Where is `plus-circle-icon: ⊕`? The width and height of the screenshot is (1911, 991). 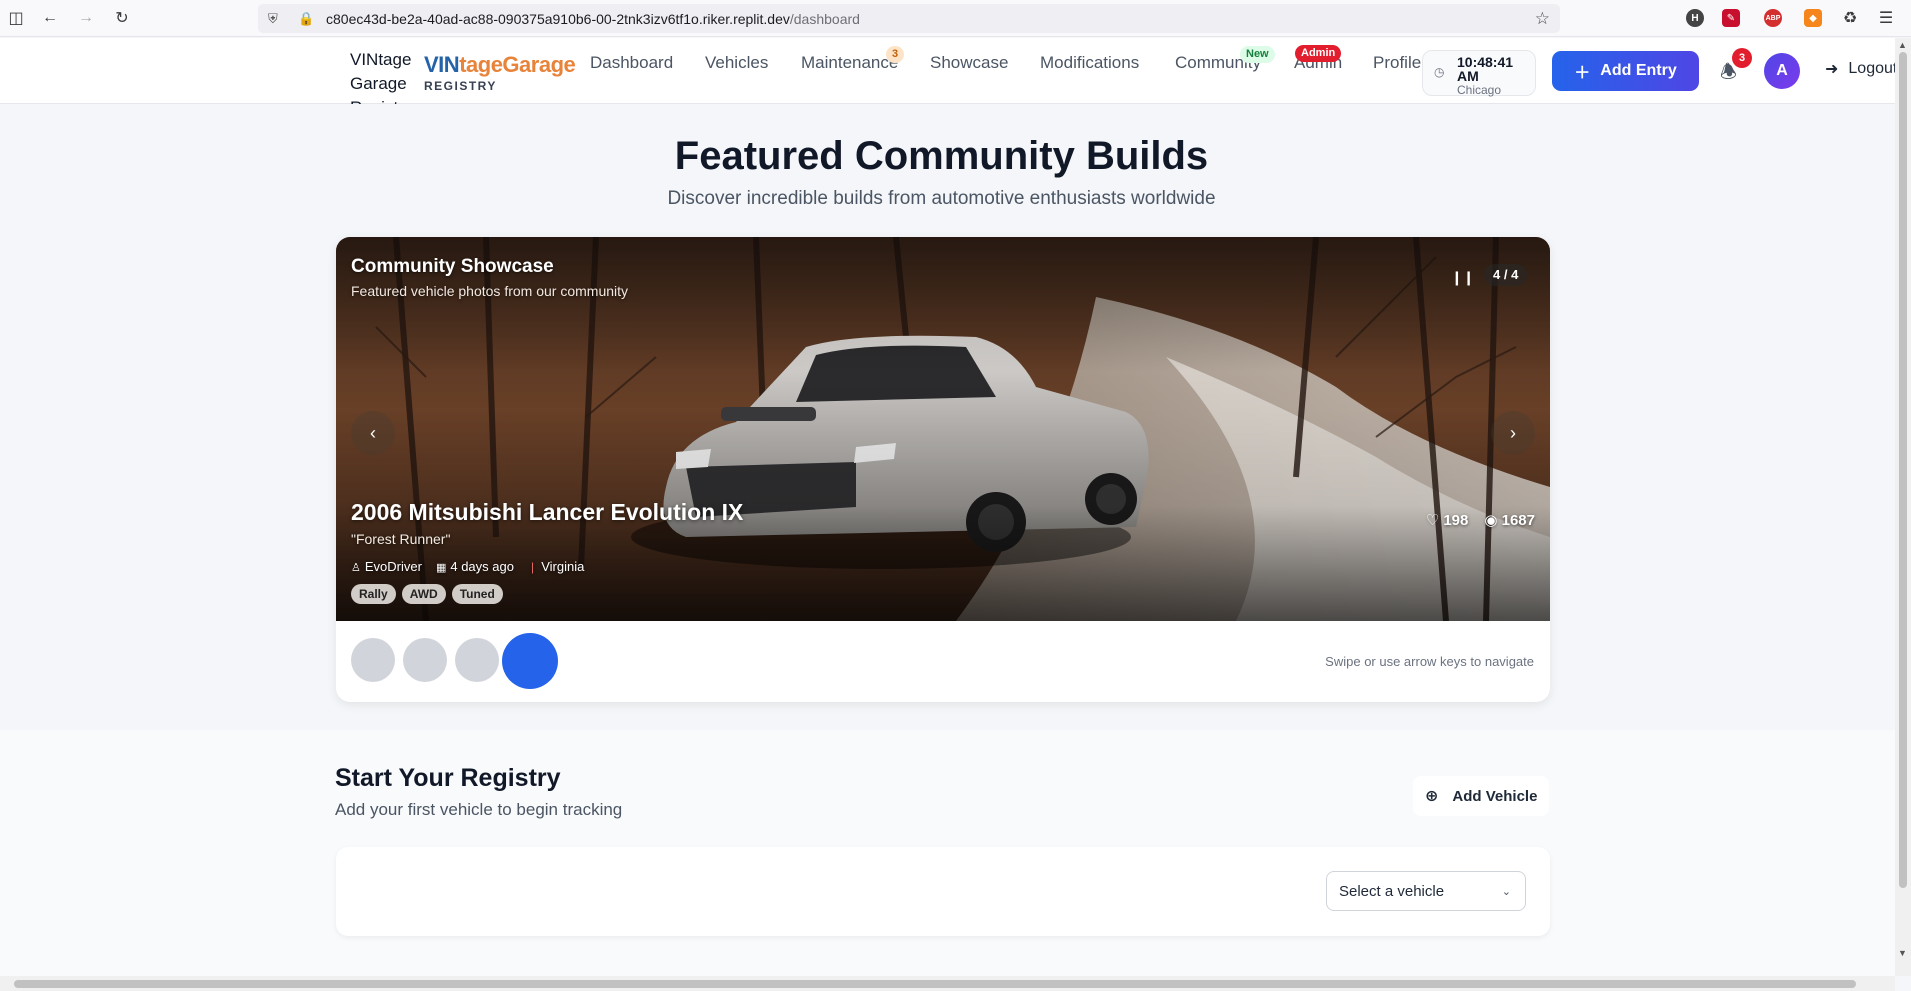
plus-circle-icon: ⊕ is located at coordinates (1432, 796).